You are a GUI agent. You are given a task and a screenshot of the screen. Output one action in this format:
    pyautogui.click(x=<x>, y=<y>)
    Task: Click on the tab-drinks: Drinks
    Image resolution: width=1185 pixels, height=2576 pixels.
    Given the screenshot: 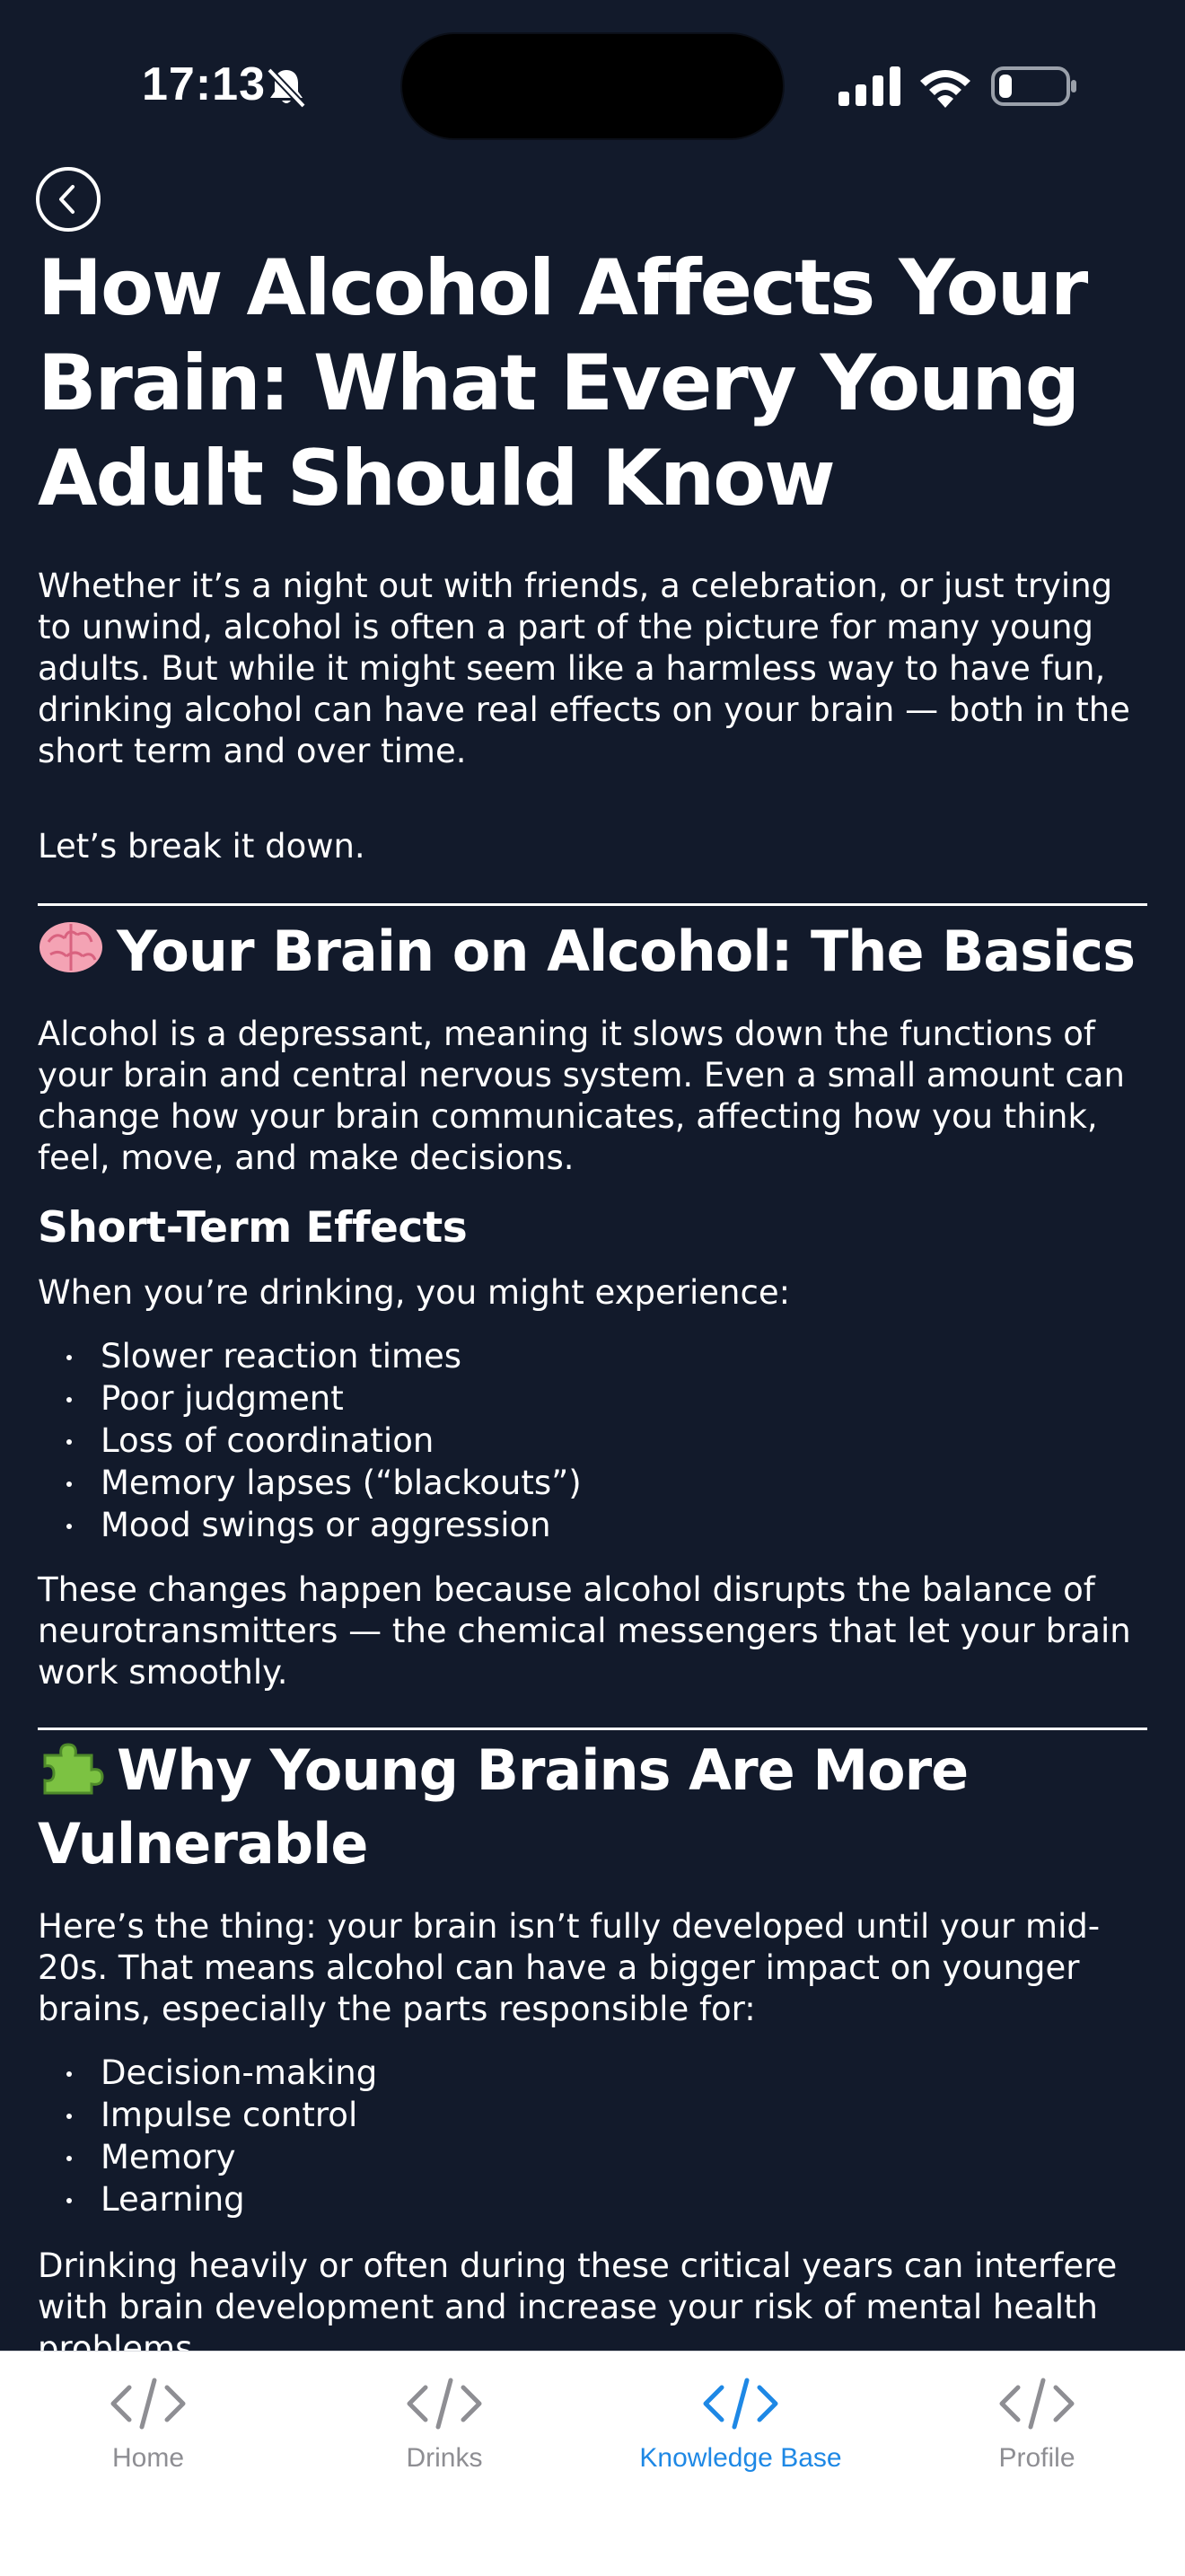 What is the action you would take?
    pyautogui.click(x=444, y=2425)
    